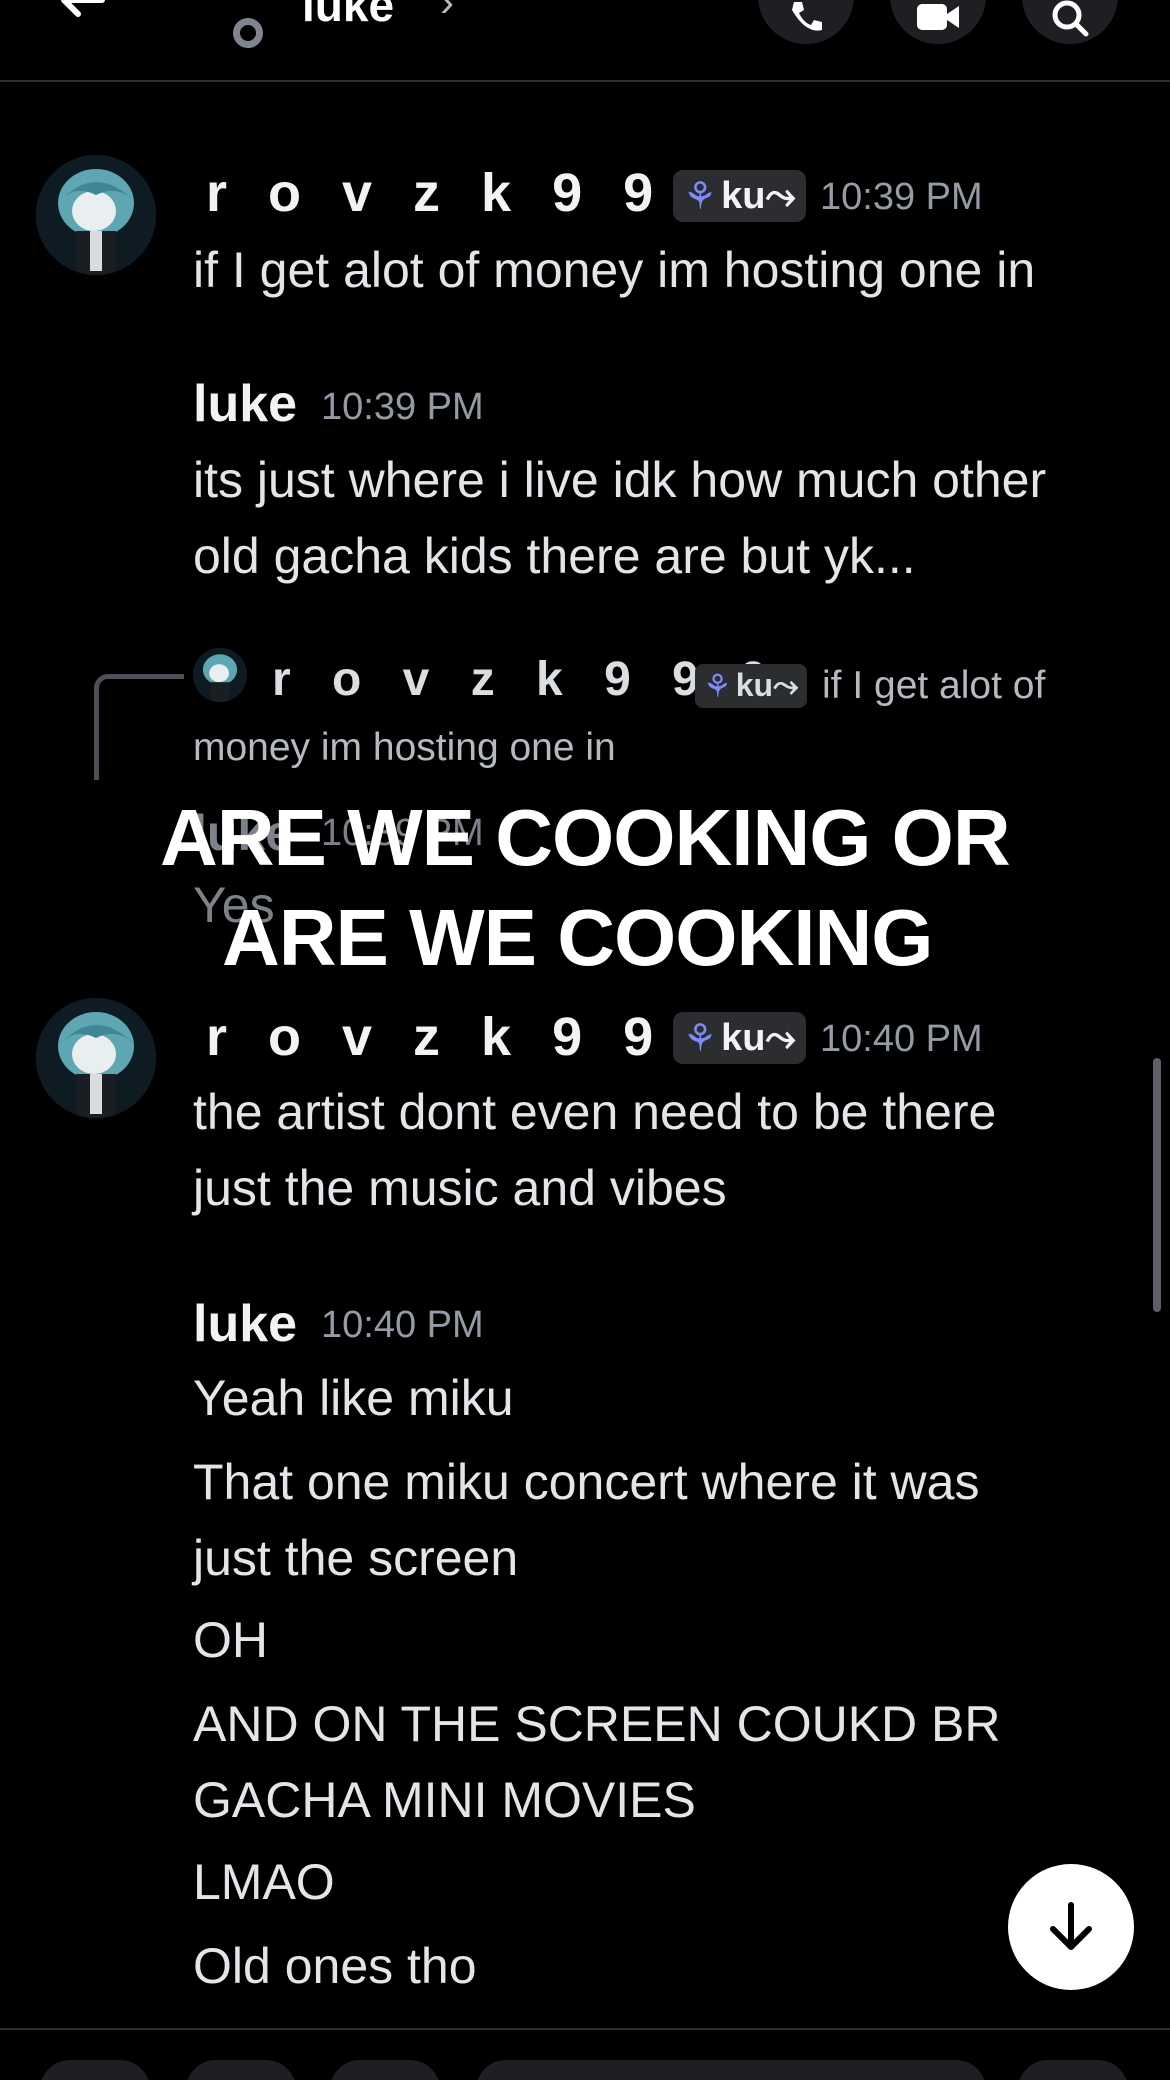  What do you see at coordinates (938, 17) in the screenshot?
I see `video-icon` at bounding box center [938, 17].